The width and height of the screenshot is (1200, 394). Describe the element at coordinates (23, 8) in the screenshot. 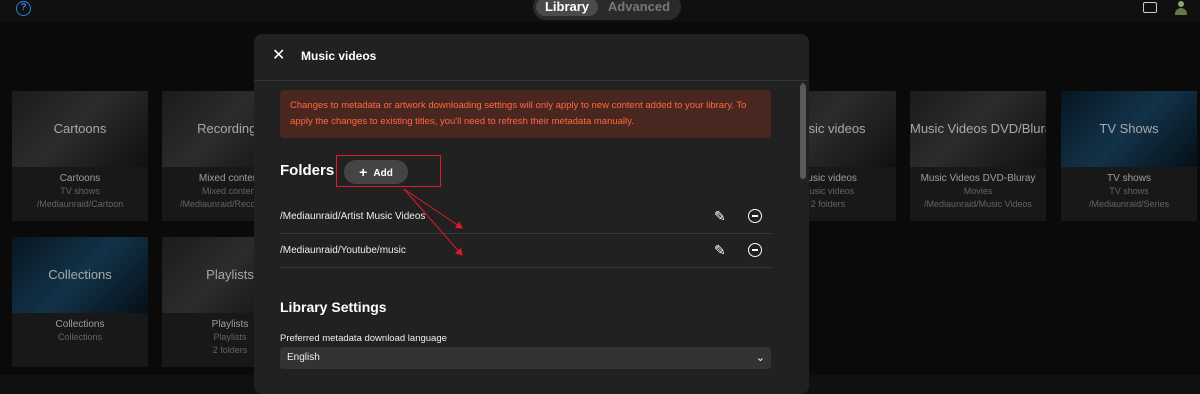

I see `question-circle-icon: ?` at that location.